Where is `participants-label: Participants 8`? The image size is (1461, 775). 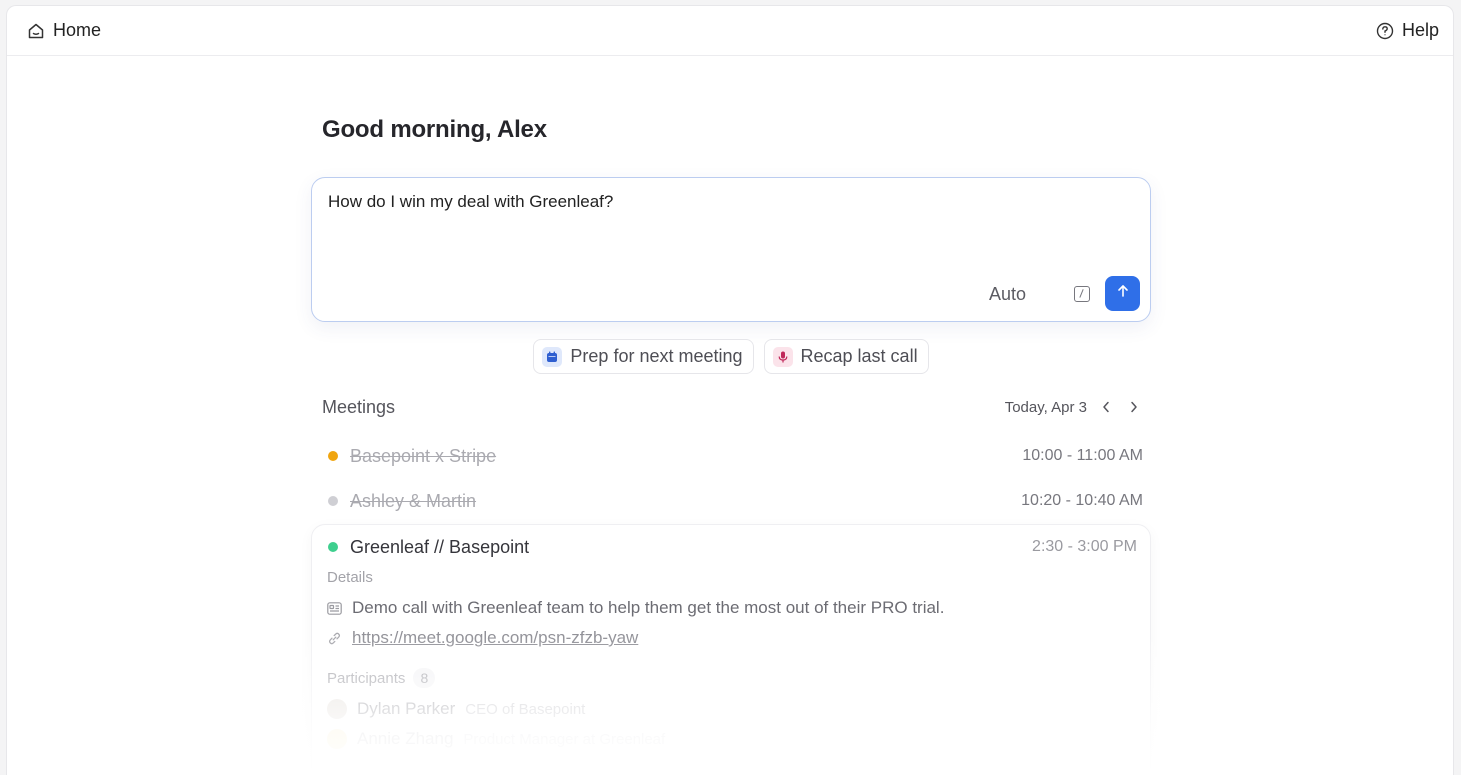 participants-label: Participants 8 is located at coordinates (381, 678).